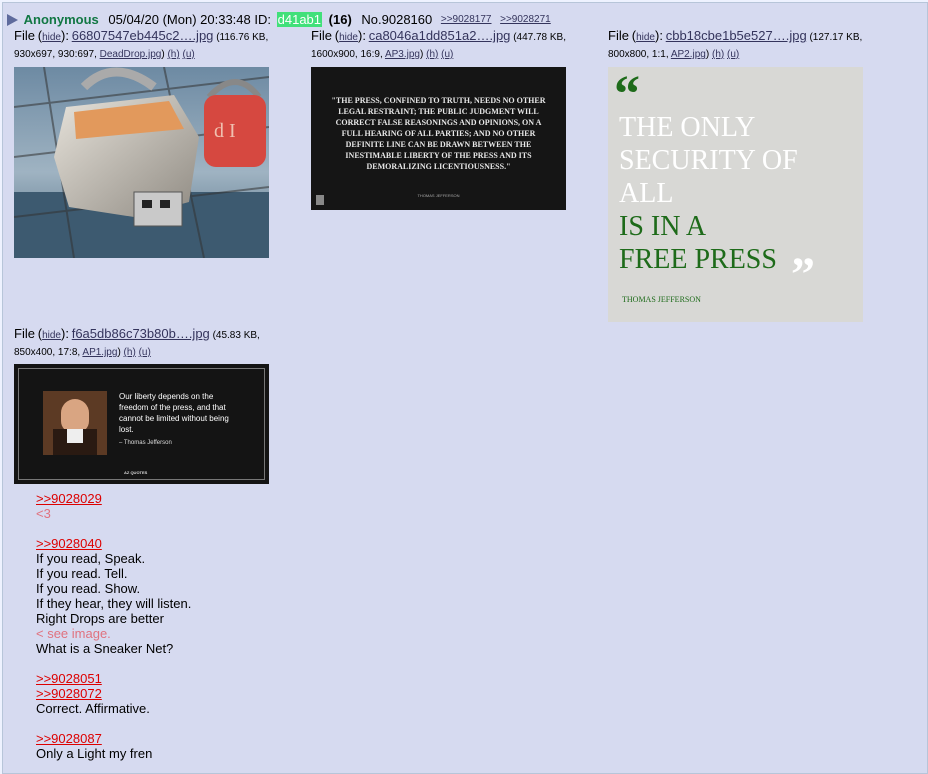 The height and width of the screenshot is (774, 928). I want to click on svg-text: d I, so click(225, 131).